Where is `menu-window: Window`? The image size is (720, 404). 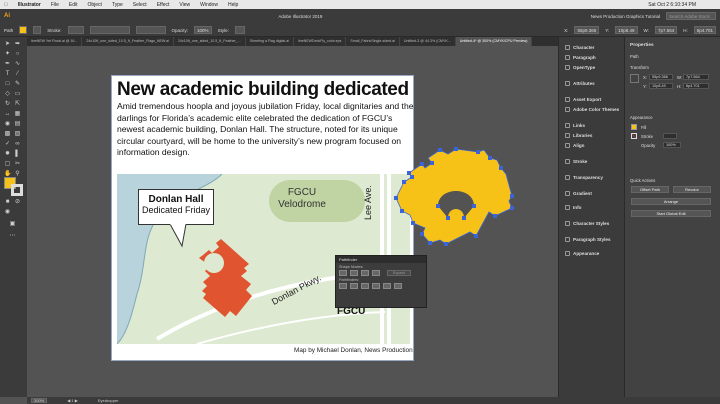 menu-window: Window is located at coordinates (209, 5).